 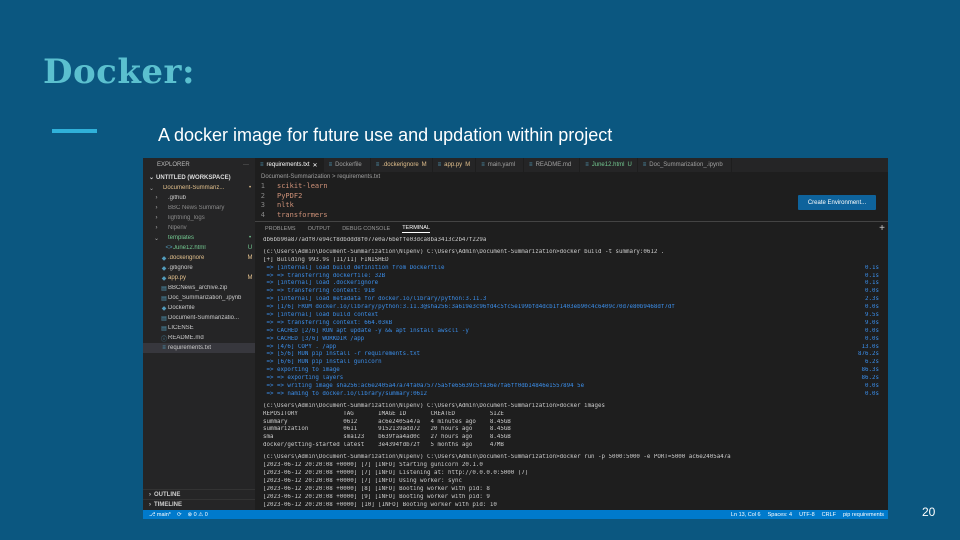 I want to click on tree-item: ▤ Doc_Summarization_.ipynb, so click(x=199, y=298).